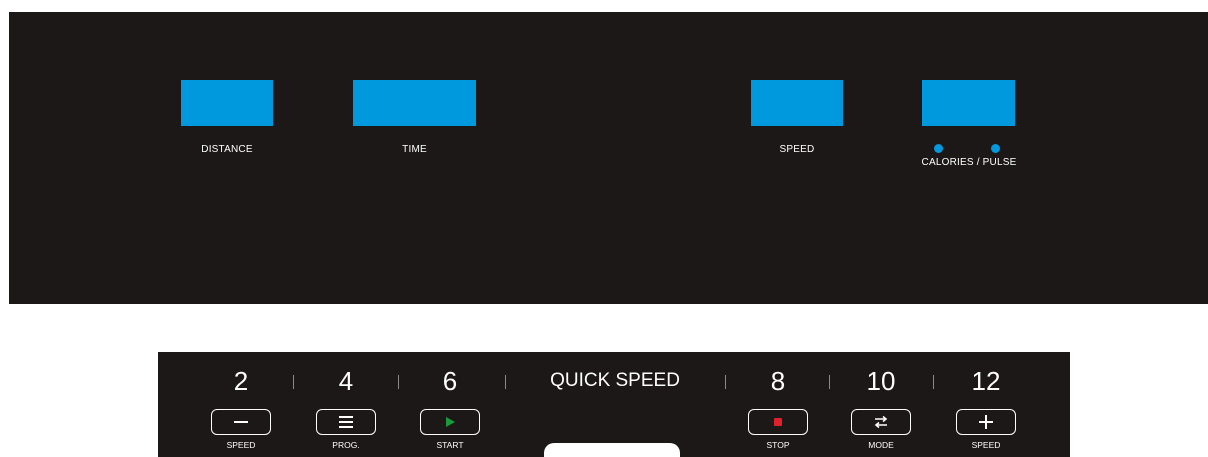 This screenshot has height=457, width=1208. I want to click on stop-label: STOP, so click(778, 445).